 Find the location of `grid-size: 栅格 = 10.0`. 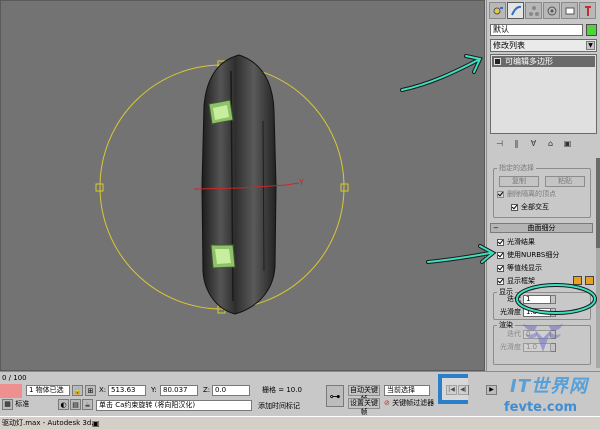

grid-size: 栅格 = 10.0 is located at coordinates (282, 390).